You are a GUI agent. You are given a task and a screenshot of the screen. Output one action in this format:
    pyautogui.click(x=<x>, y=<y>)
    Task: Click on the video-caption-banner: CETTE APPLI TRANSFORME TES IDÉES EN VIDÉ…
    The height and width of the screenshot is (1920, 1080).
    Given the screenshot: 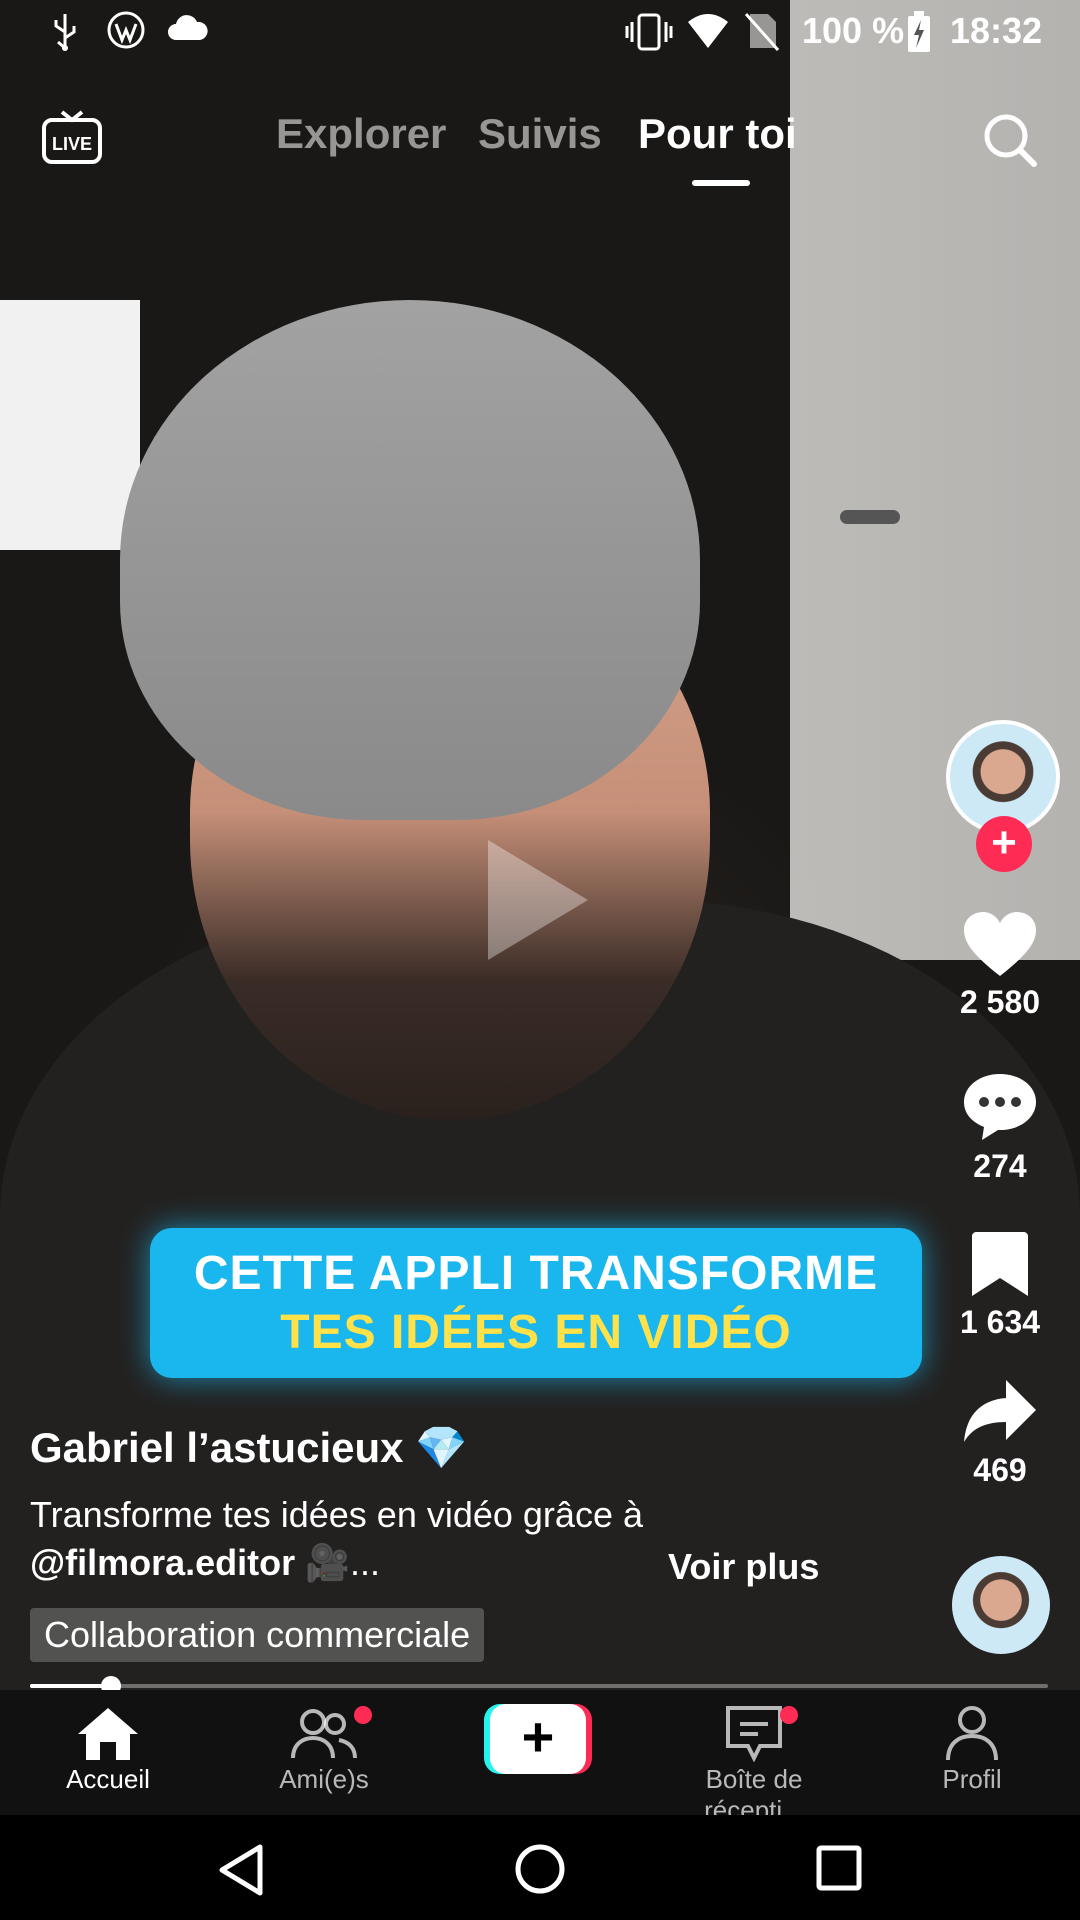 What is the action you would take?
    pyautogui.click(x=536, y=1303)
    